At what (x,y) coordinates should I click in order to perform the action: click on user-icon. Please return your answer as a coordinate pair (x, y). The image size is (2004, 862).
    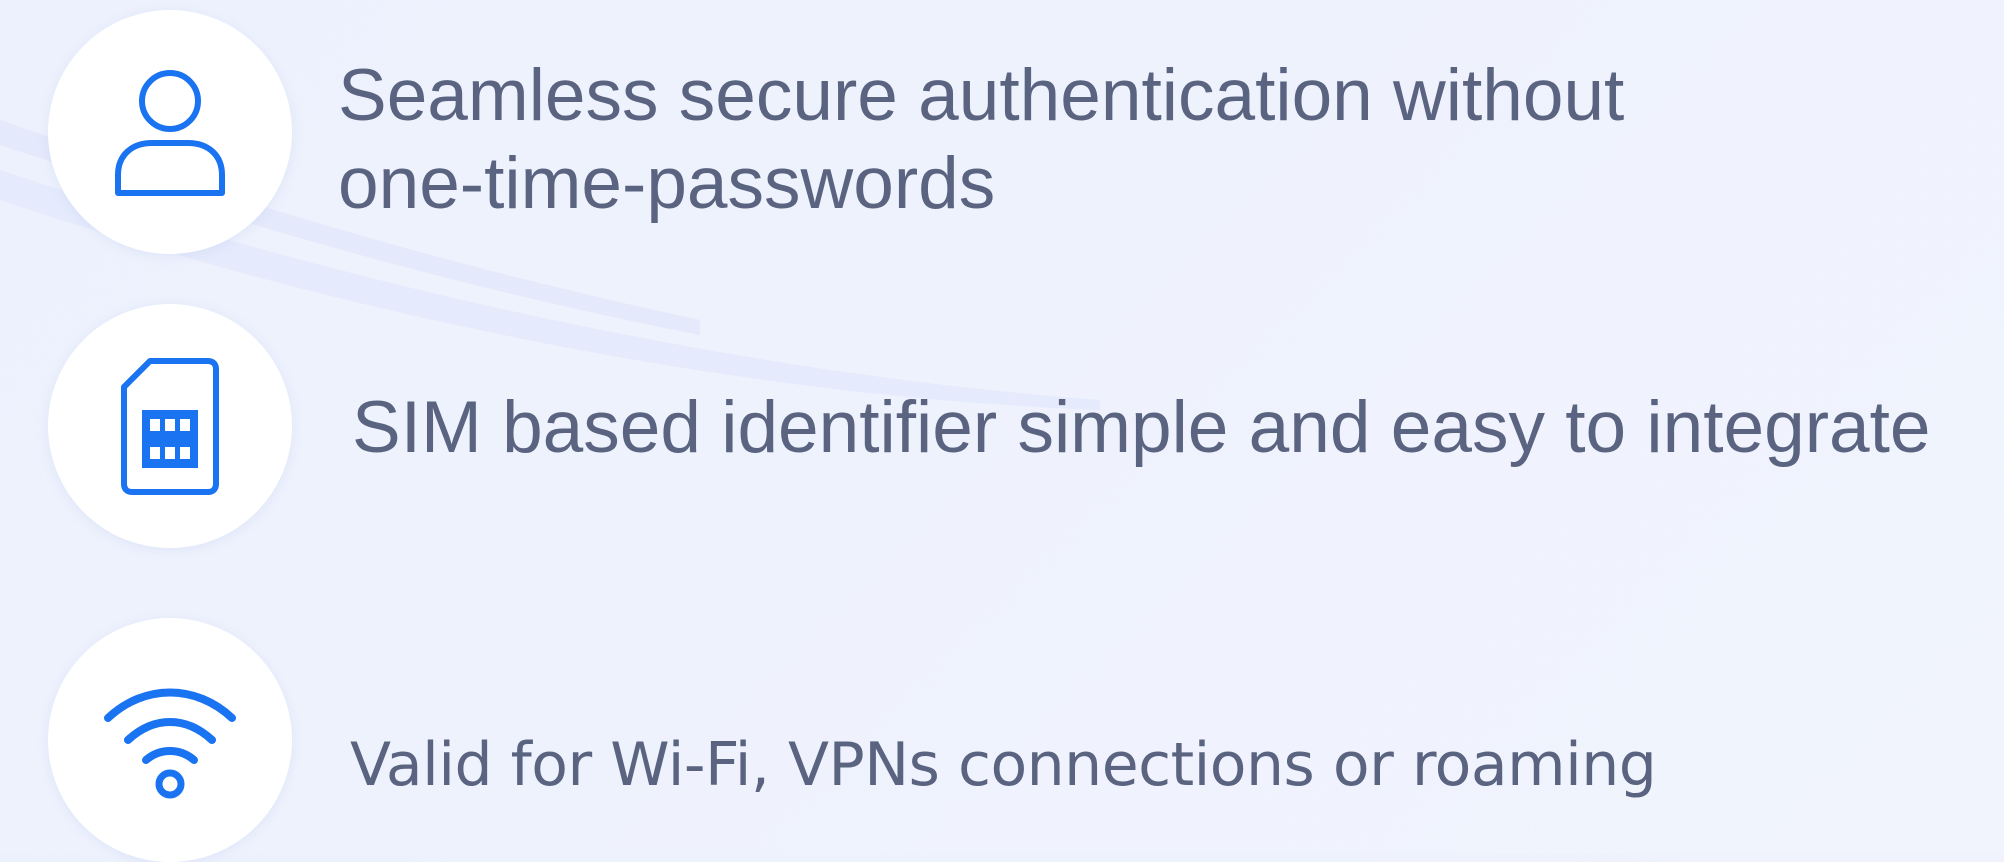
    Looking at the image, I should click on (170, 133).